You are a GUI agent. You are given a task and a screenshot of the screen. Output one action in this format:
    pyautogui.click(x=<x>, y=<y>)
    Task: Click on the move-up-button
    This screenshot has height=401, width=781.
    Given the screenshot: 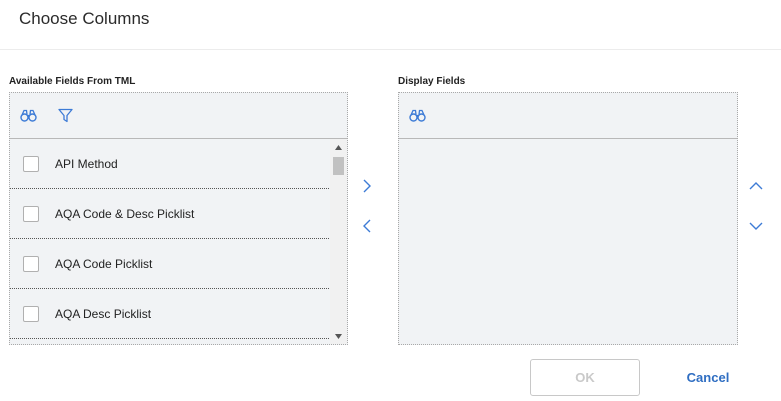 What is the action you would take?
    pyautogui.click(x=756, y=186)
    